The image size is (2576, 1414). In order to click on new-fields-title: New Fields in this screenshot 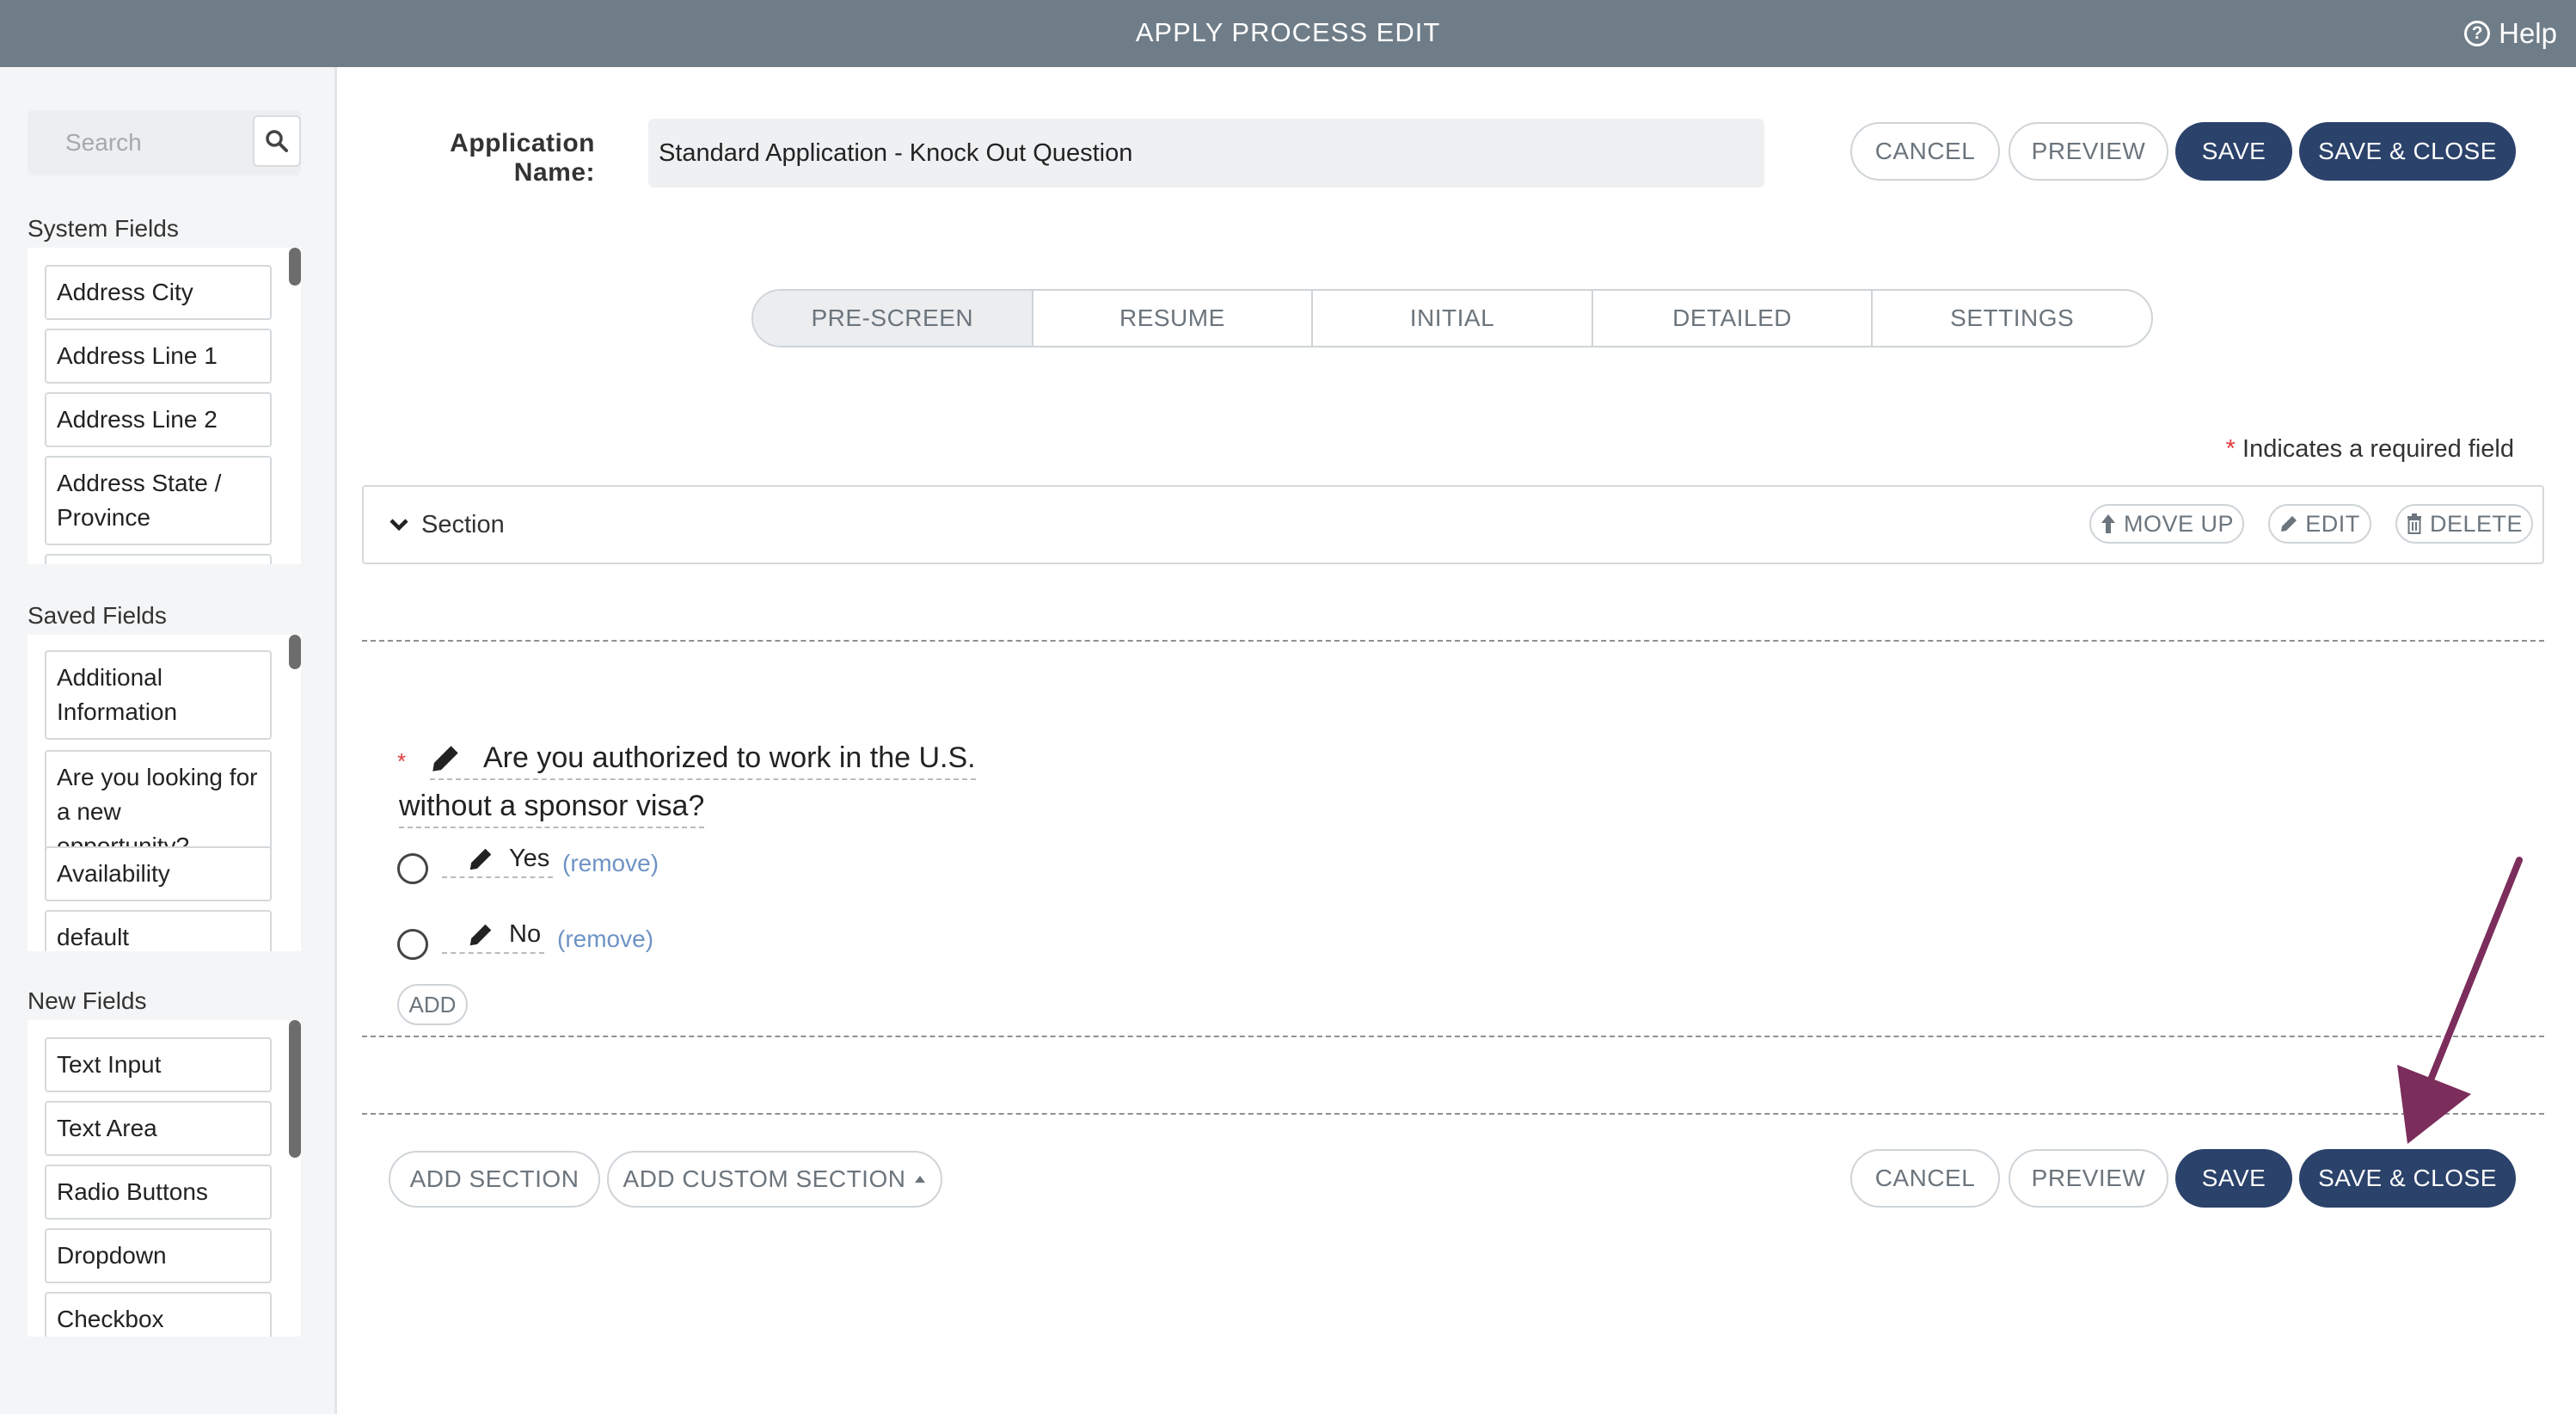, I will do `click(87, 1000)`.